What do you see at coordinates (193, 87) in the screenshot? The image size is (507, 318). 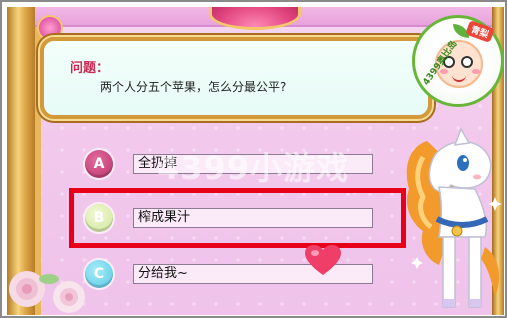 I see `question-text: 两个人分五个苹果，怎么分最公平?` at bounding box center [193, 87].